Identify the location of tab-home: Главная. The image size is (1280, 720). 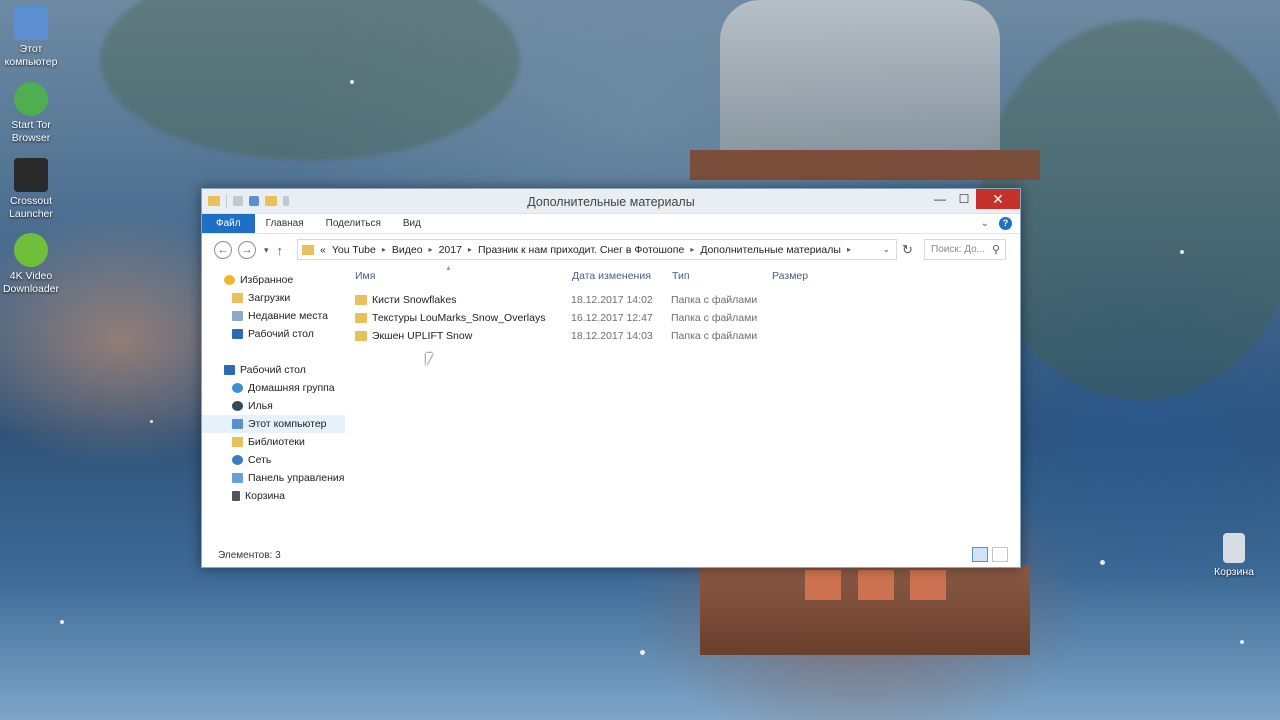
(285, 223).